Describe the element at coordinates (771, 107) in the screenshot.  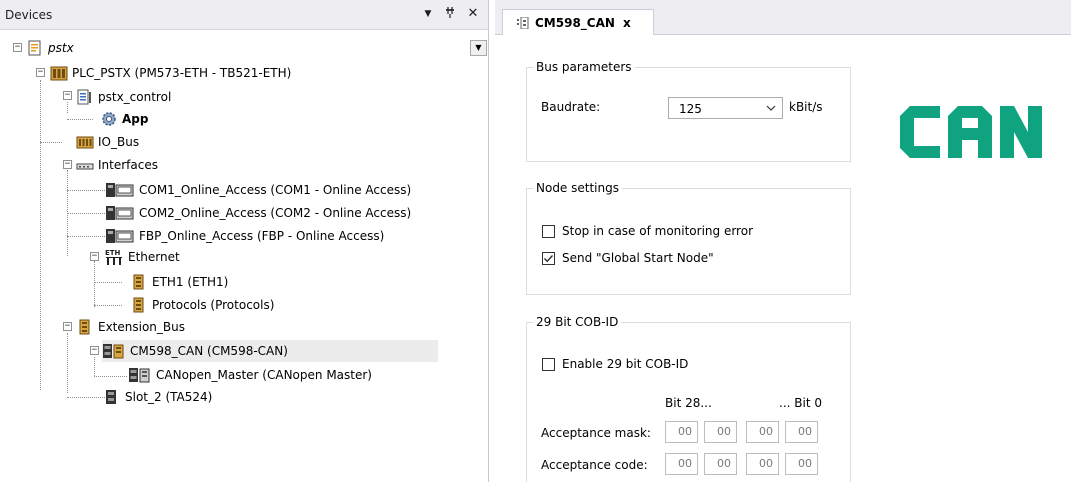
I see `chevron-down-icon` at that location.